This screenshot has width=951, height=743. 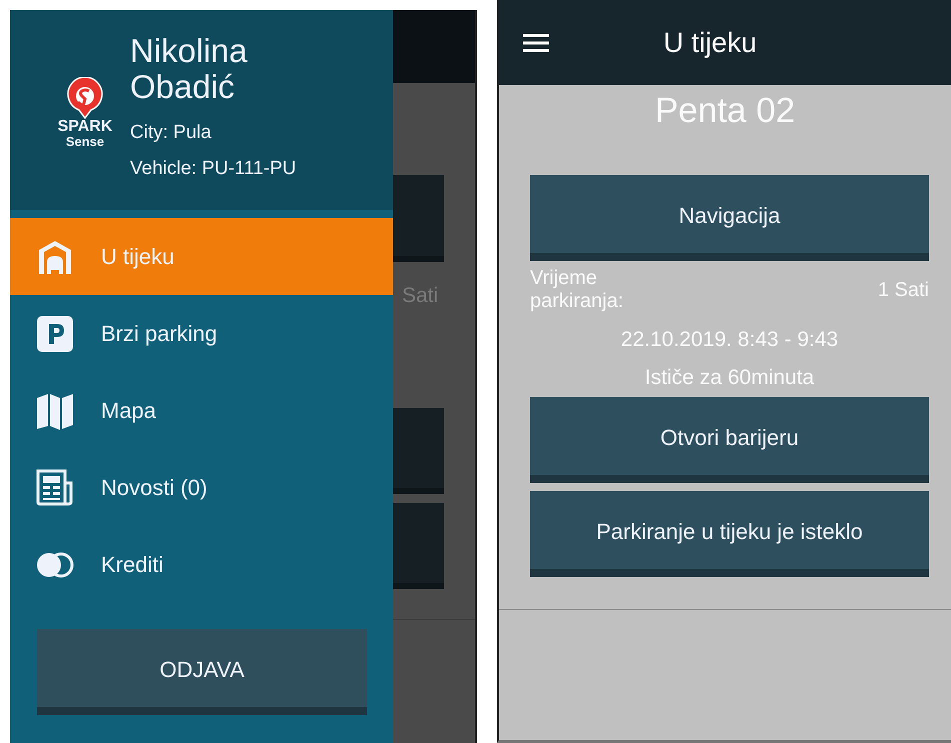 I want to click on parking-icon, so click(x=55, y=333).